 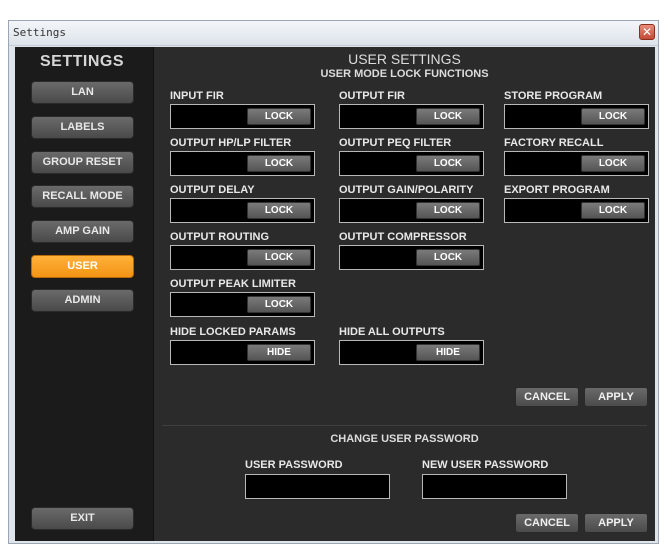 What do you see at coordinates (411, 163) in the screenshot?
I see `lock-field-output-peq-filter: LOCK` at bounding box center [411, 163].